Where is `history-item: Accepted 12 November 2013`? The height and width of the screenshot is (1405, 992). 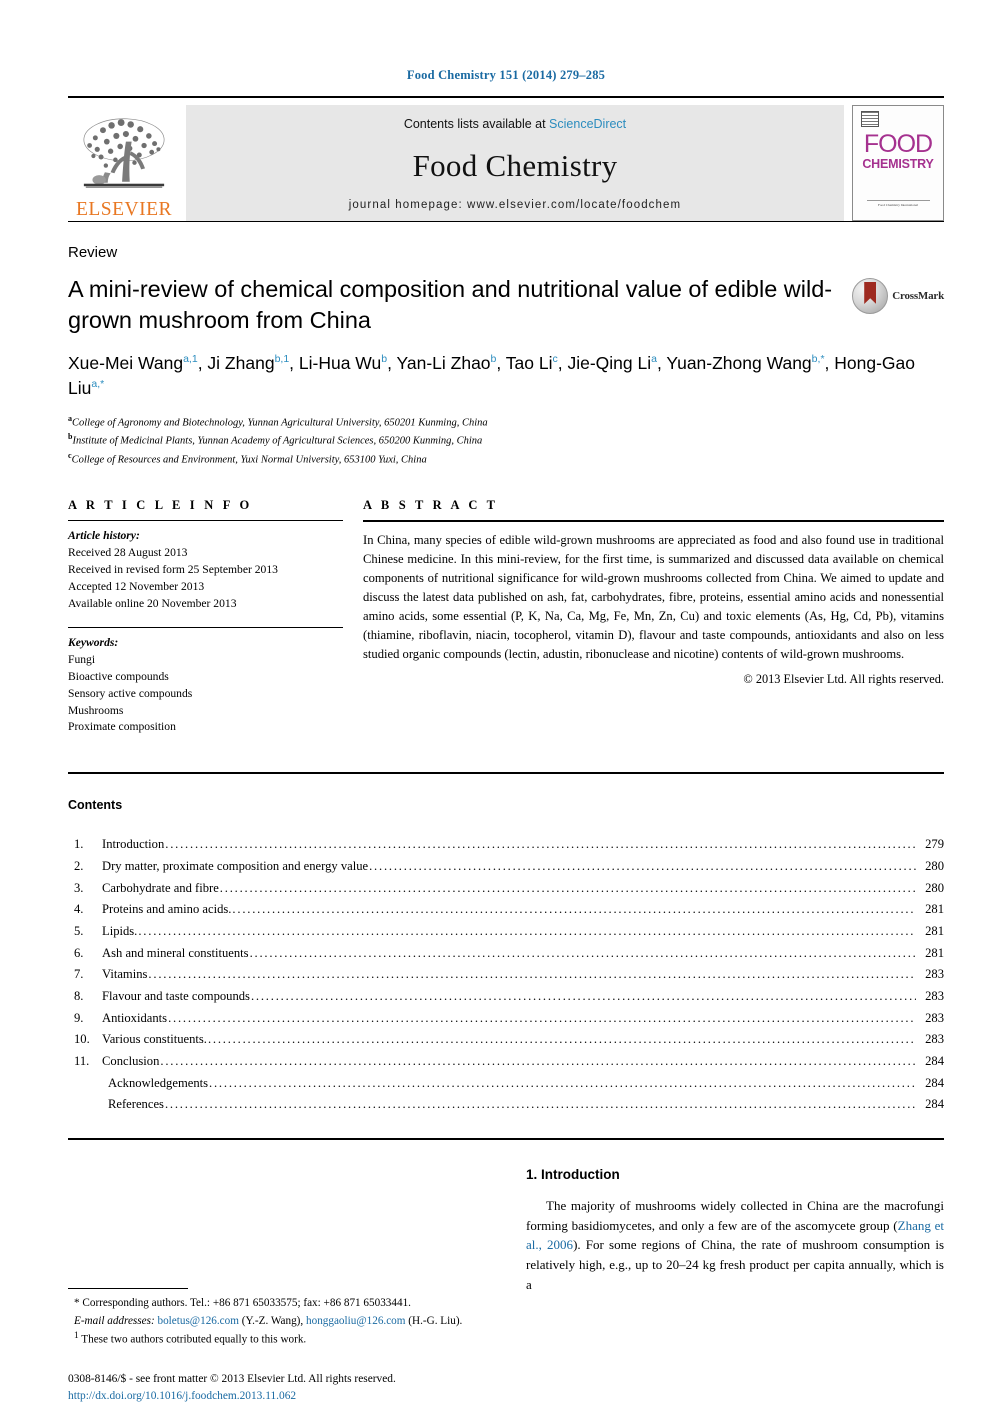 history-item: Accepted 12 November 2013 is located at coordinates (136, 586).